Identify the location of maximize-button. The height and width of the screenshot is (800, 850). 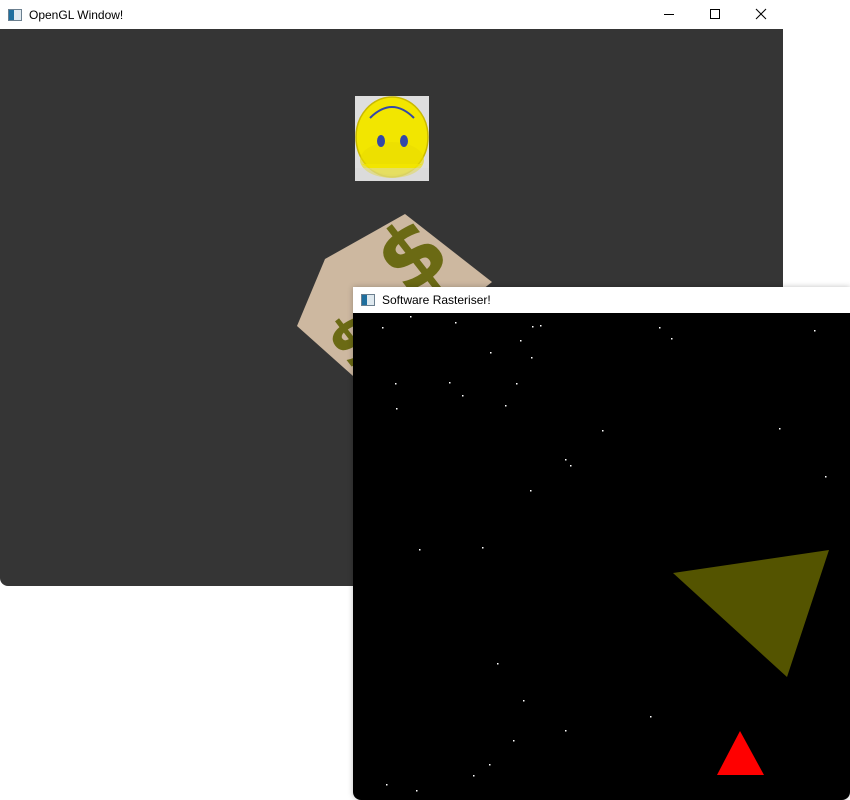
(715, 14).